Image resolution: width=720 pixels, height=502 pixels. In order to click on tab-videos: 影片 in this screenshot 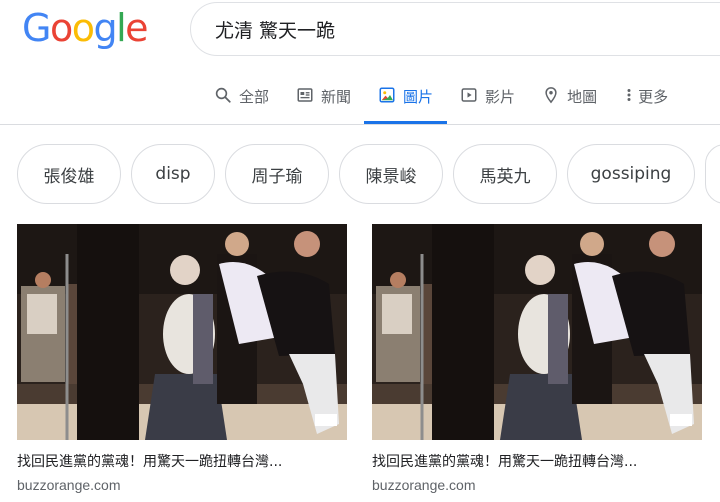, I will do `click(487, 101)`.